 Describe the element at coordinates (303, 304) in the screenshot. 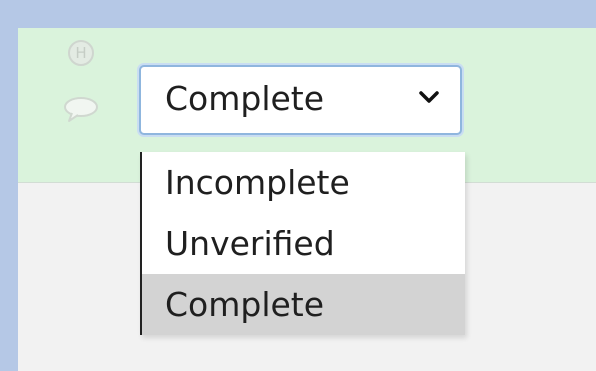

I see `status-option-complete: Complete` at that location.